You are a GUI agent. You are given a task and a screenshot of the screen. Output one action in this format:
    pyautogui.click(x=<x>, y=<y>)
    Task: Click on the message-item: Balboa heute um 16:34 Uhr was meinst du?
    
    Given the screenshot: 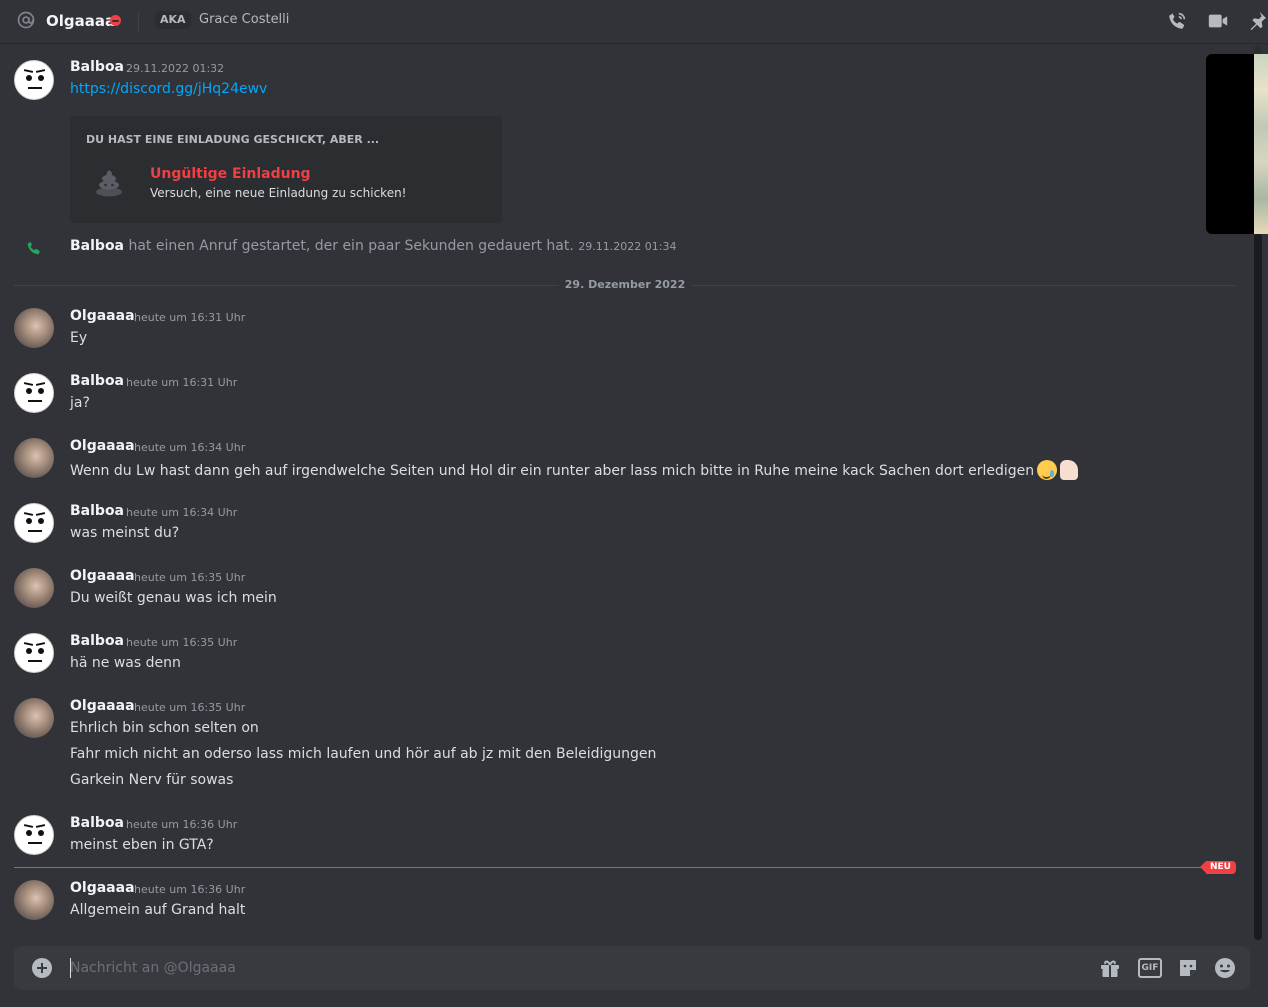 What is the action you would take?
    pyautogui.click(x=625, y=527)
    